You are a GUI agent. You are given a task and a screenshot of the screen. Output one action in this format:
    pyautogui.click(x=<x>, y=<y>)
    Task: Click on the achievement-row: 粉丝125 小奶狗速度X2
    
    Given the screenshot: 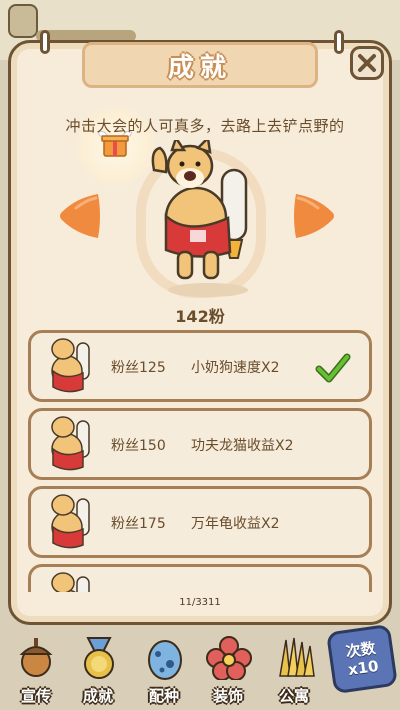 What is the action you would take?
    pyautogui.click(x=200, y=366)
    